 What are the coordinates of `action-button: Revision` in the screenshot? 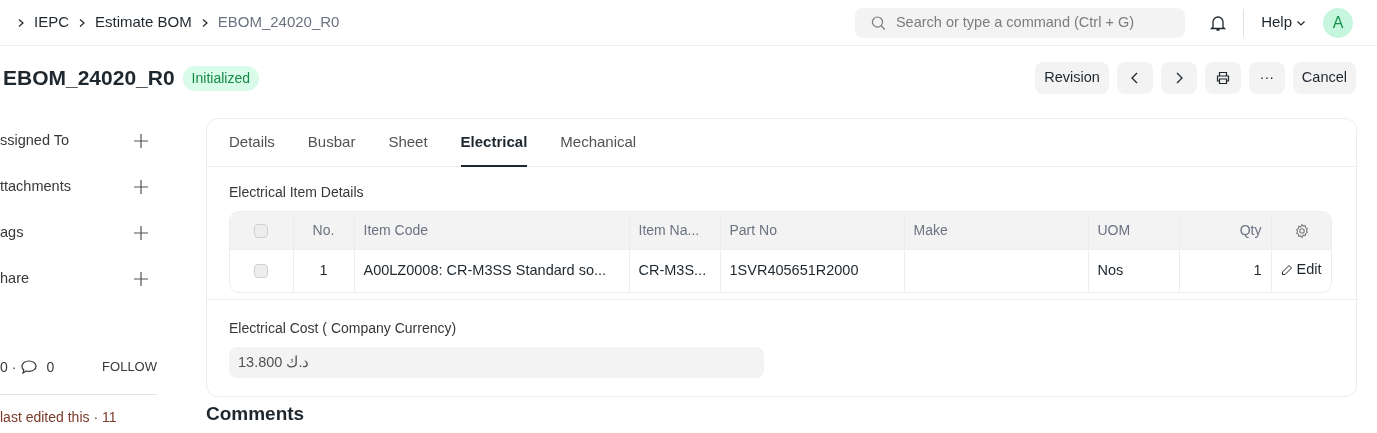 It's located at (1072, 78).